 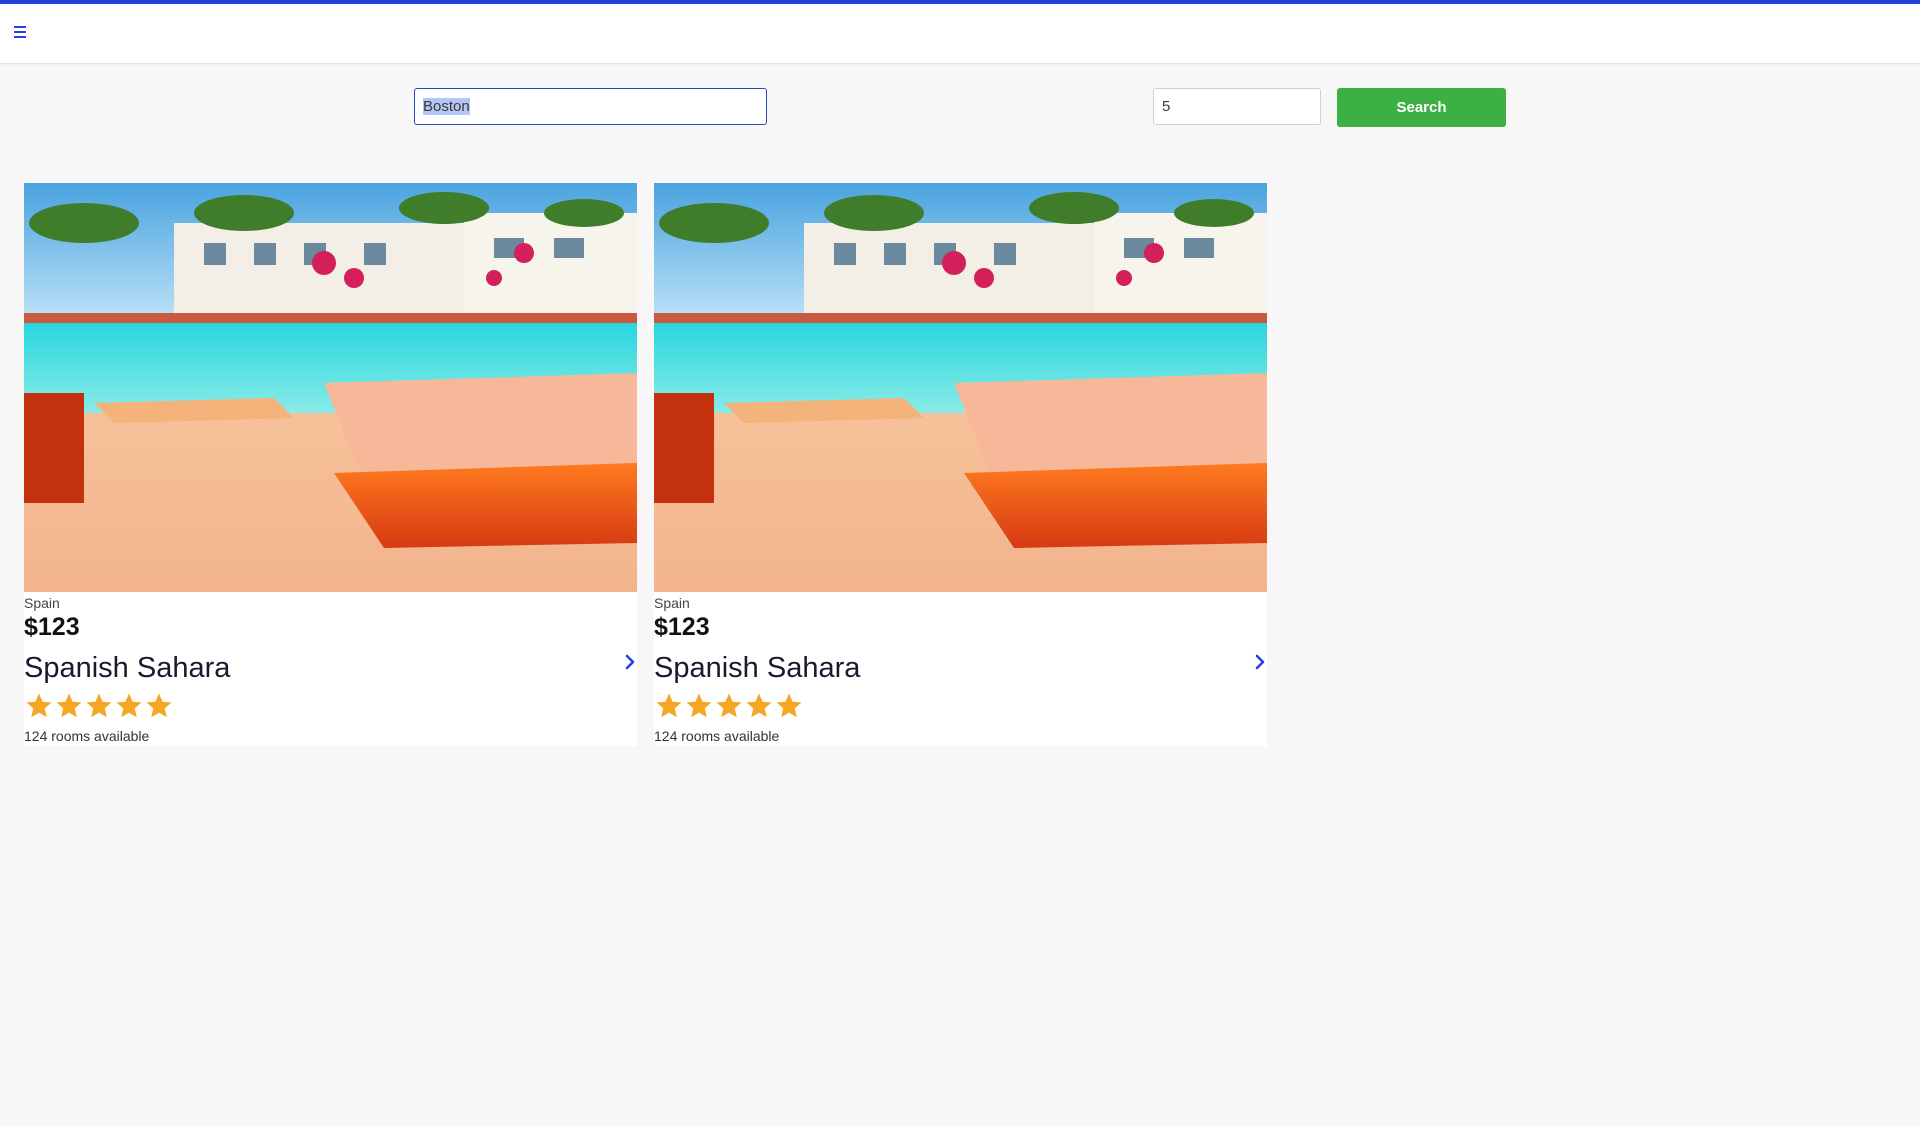 What do you see at coordinates (1237, 106) in the screenshot?
I see `guests-input` at bounding box center [1237, 106].